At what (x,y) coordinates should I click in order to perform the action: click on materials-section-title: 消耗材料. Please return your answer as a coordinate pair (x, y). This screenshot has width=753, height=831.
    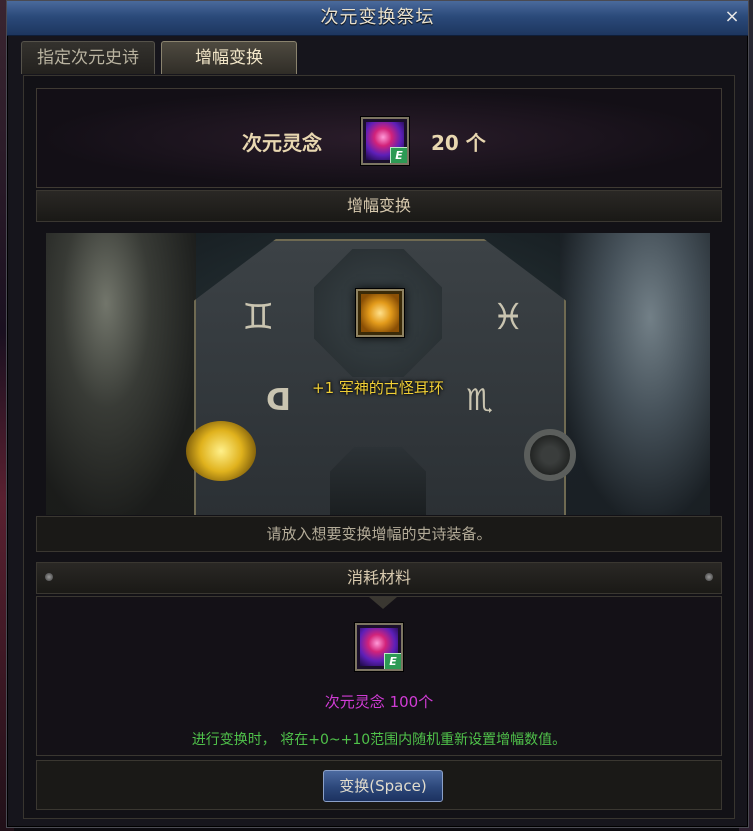
    Looking at the image, I should click on (378, 577).